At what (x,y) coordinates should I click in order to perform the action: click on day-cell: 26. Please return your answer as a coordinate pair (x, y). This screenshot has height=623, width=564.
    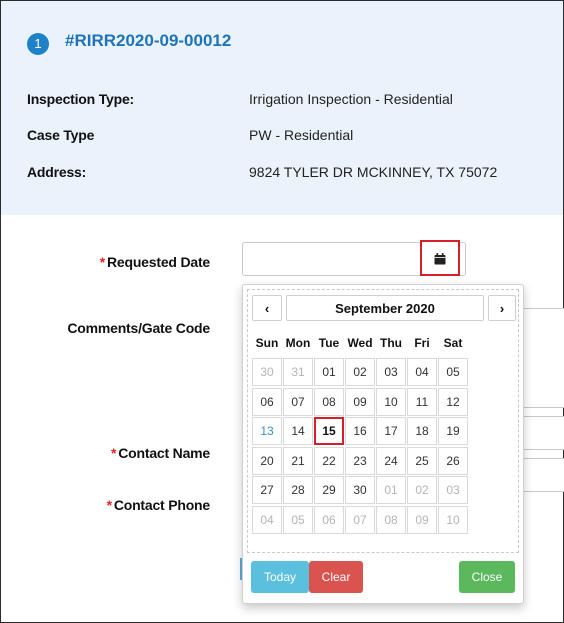
    Looking at the image, I should click on (453, 460).